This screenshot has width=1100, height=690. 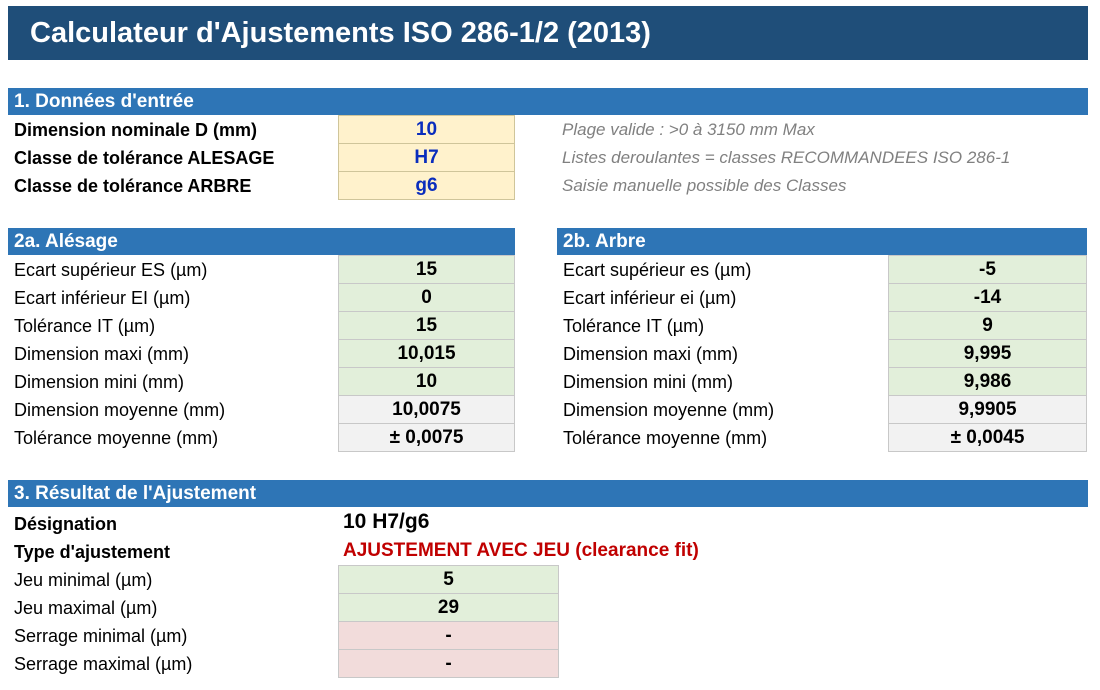 What do you see at coordinates (99, 381) in the screenshot?
I see `hole-min-dimension-label: Dimension mini (mm)` at bounding box center [99, 381].